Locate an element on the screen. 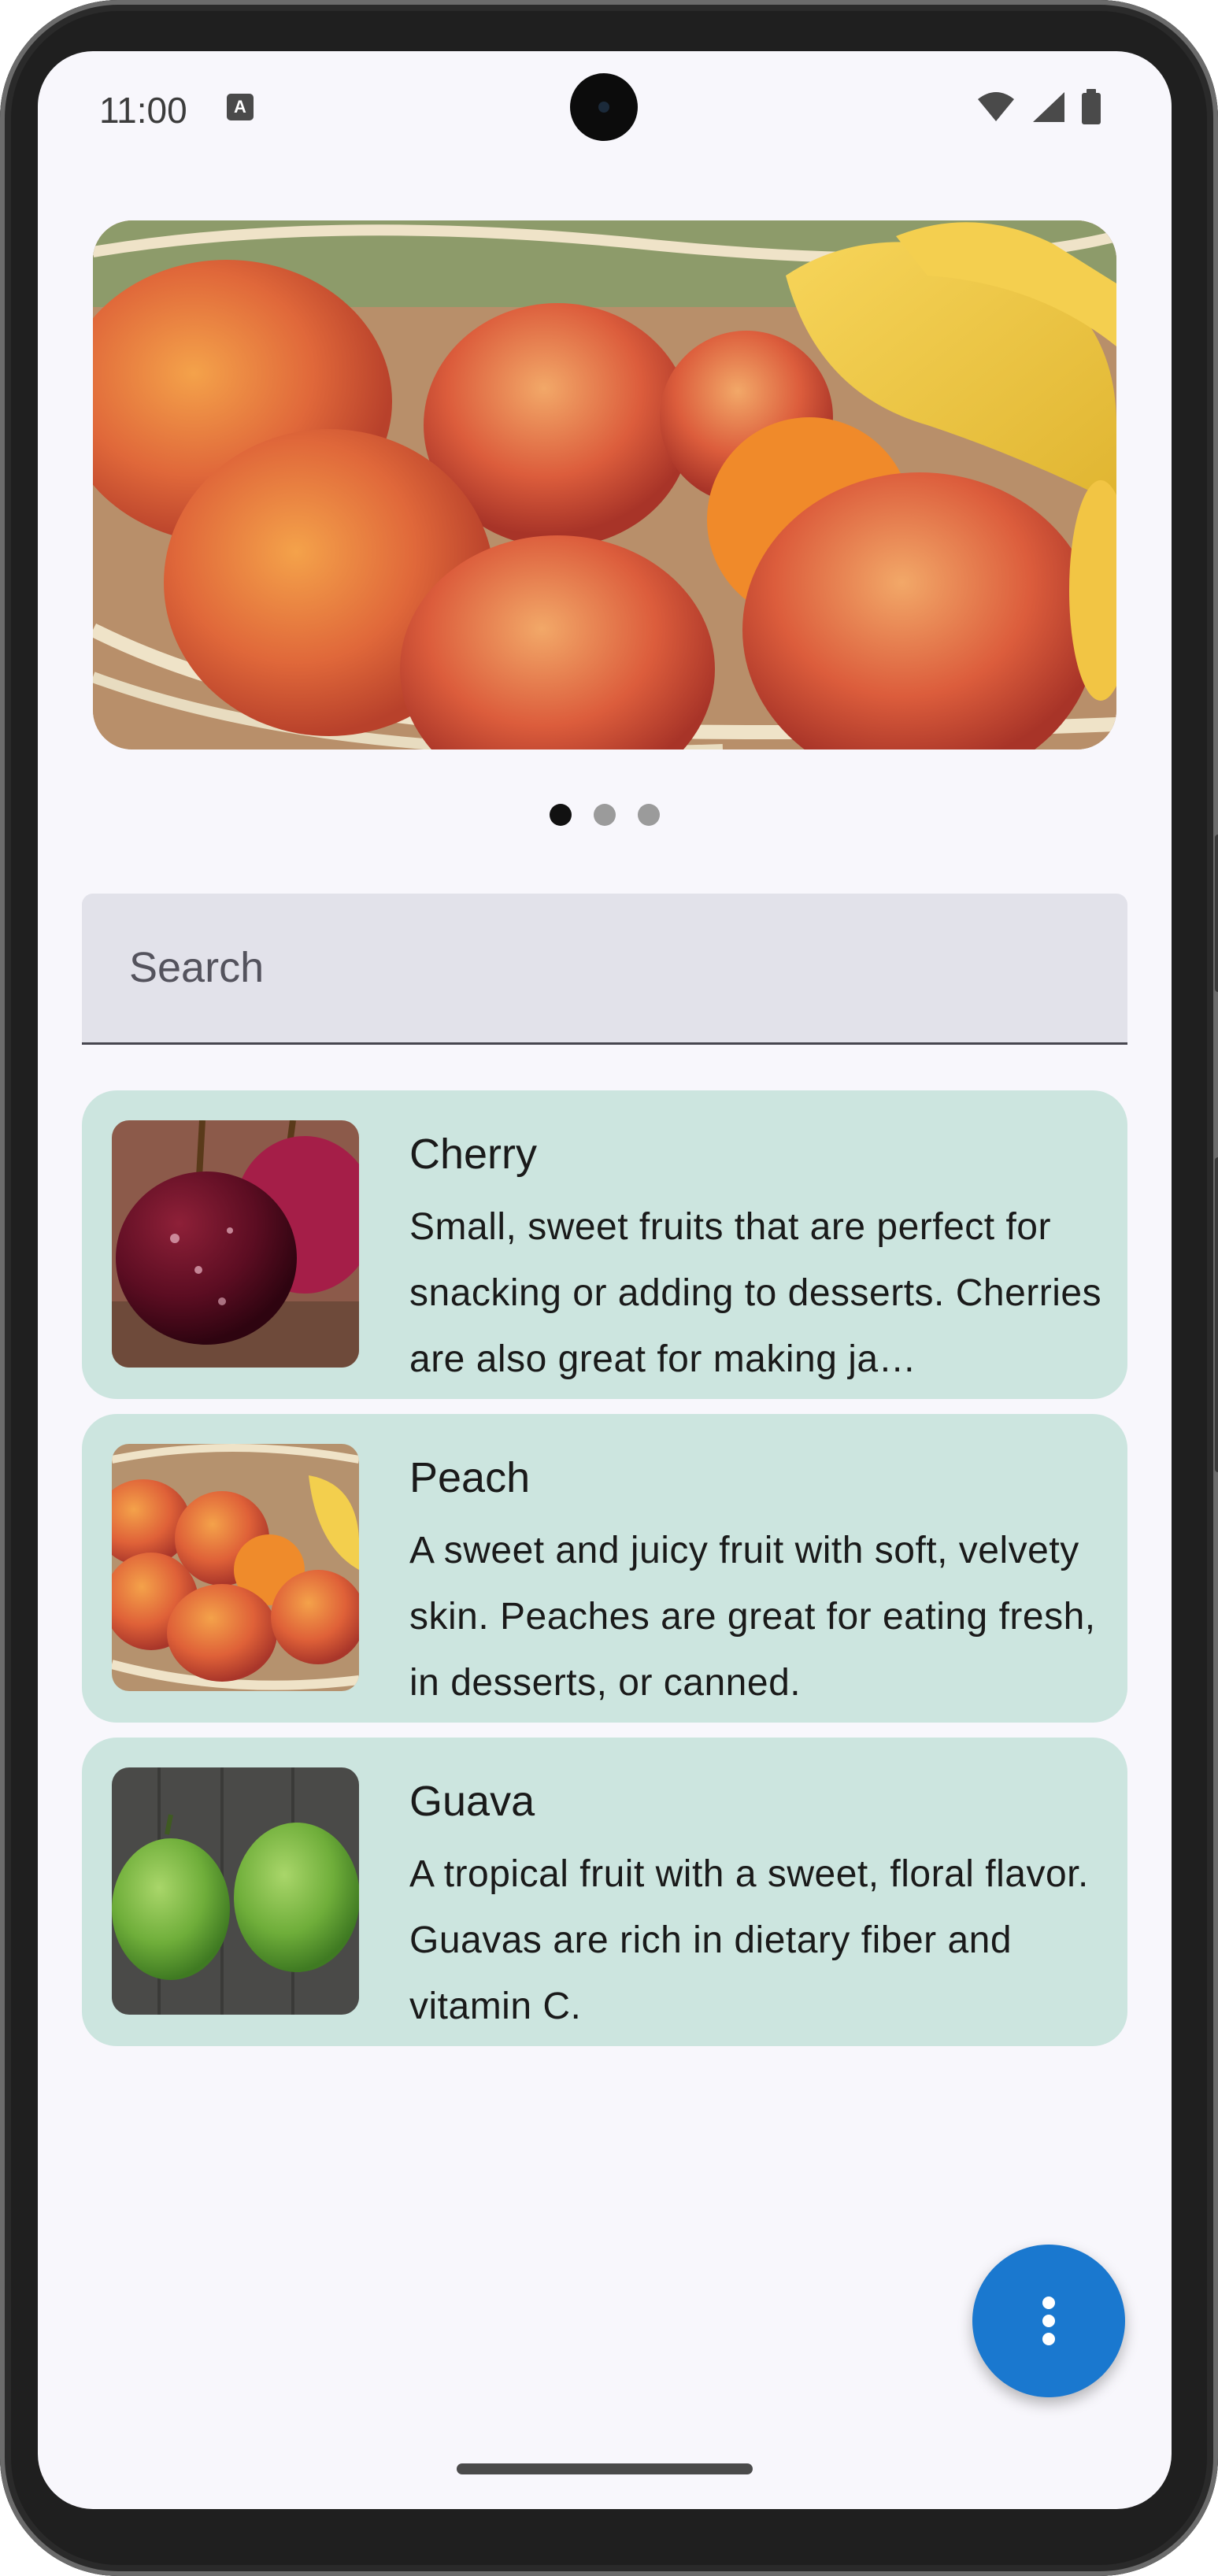 This screenshot has width=1218, height=2576. search-field is located at coordinates (604, 969).